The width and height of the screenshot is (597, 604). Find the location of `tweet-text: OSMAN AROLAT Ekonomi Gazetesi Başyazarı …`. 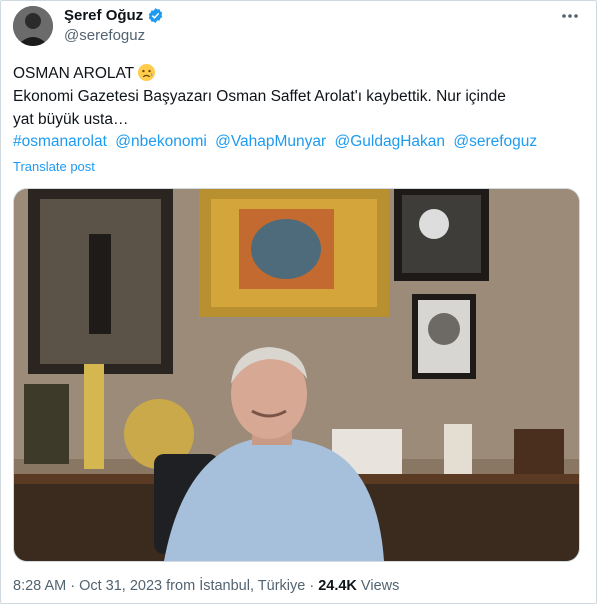

tweet-text: OSMAN AROLAT Ekonomi Gazetesi Başyazarı … is located at coordinates (298, 96).